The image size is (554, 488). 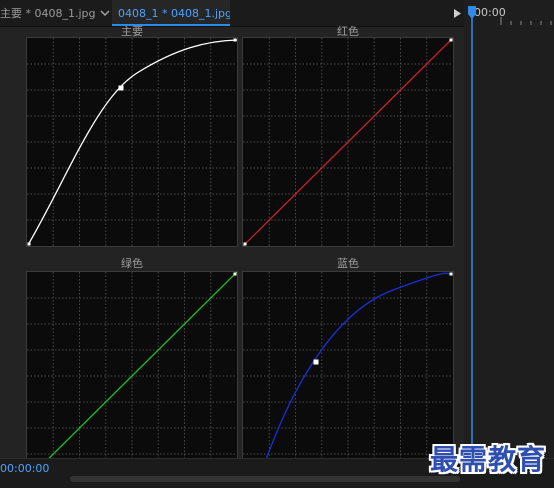 What do you see at coordinates (488, 459) in the screenshot?
I see `watermark-logo: 最需教育` at bounding box center [488, 459].